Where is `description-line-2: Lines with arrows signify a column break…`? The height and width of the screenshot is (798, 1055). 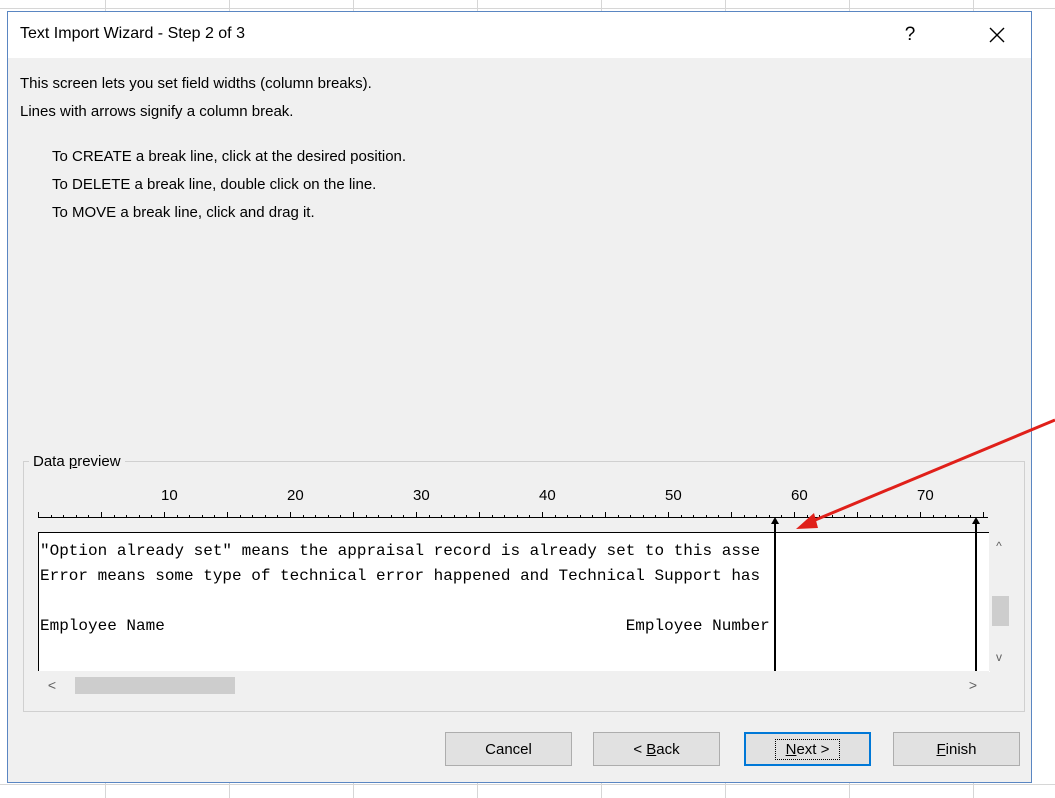
description-line-2: Lines with arrows signify a column break… is located at coordinates (157, 111).